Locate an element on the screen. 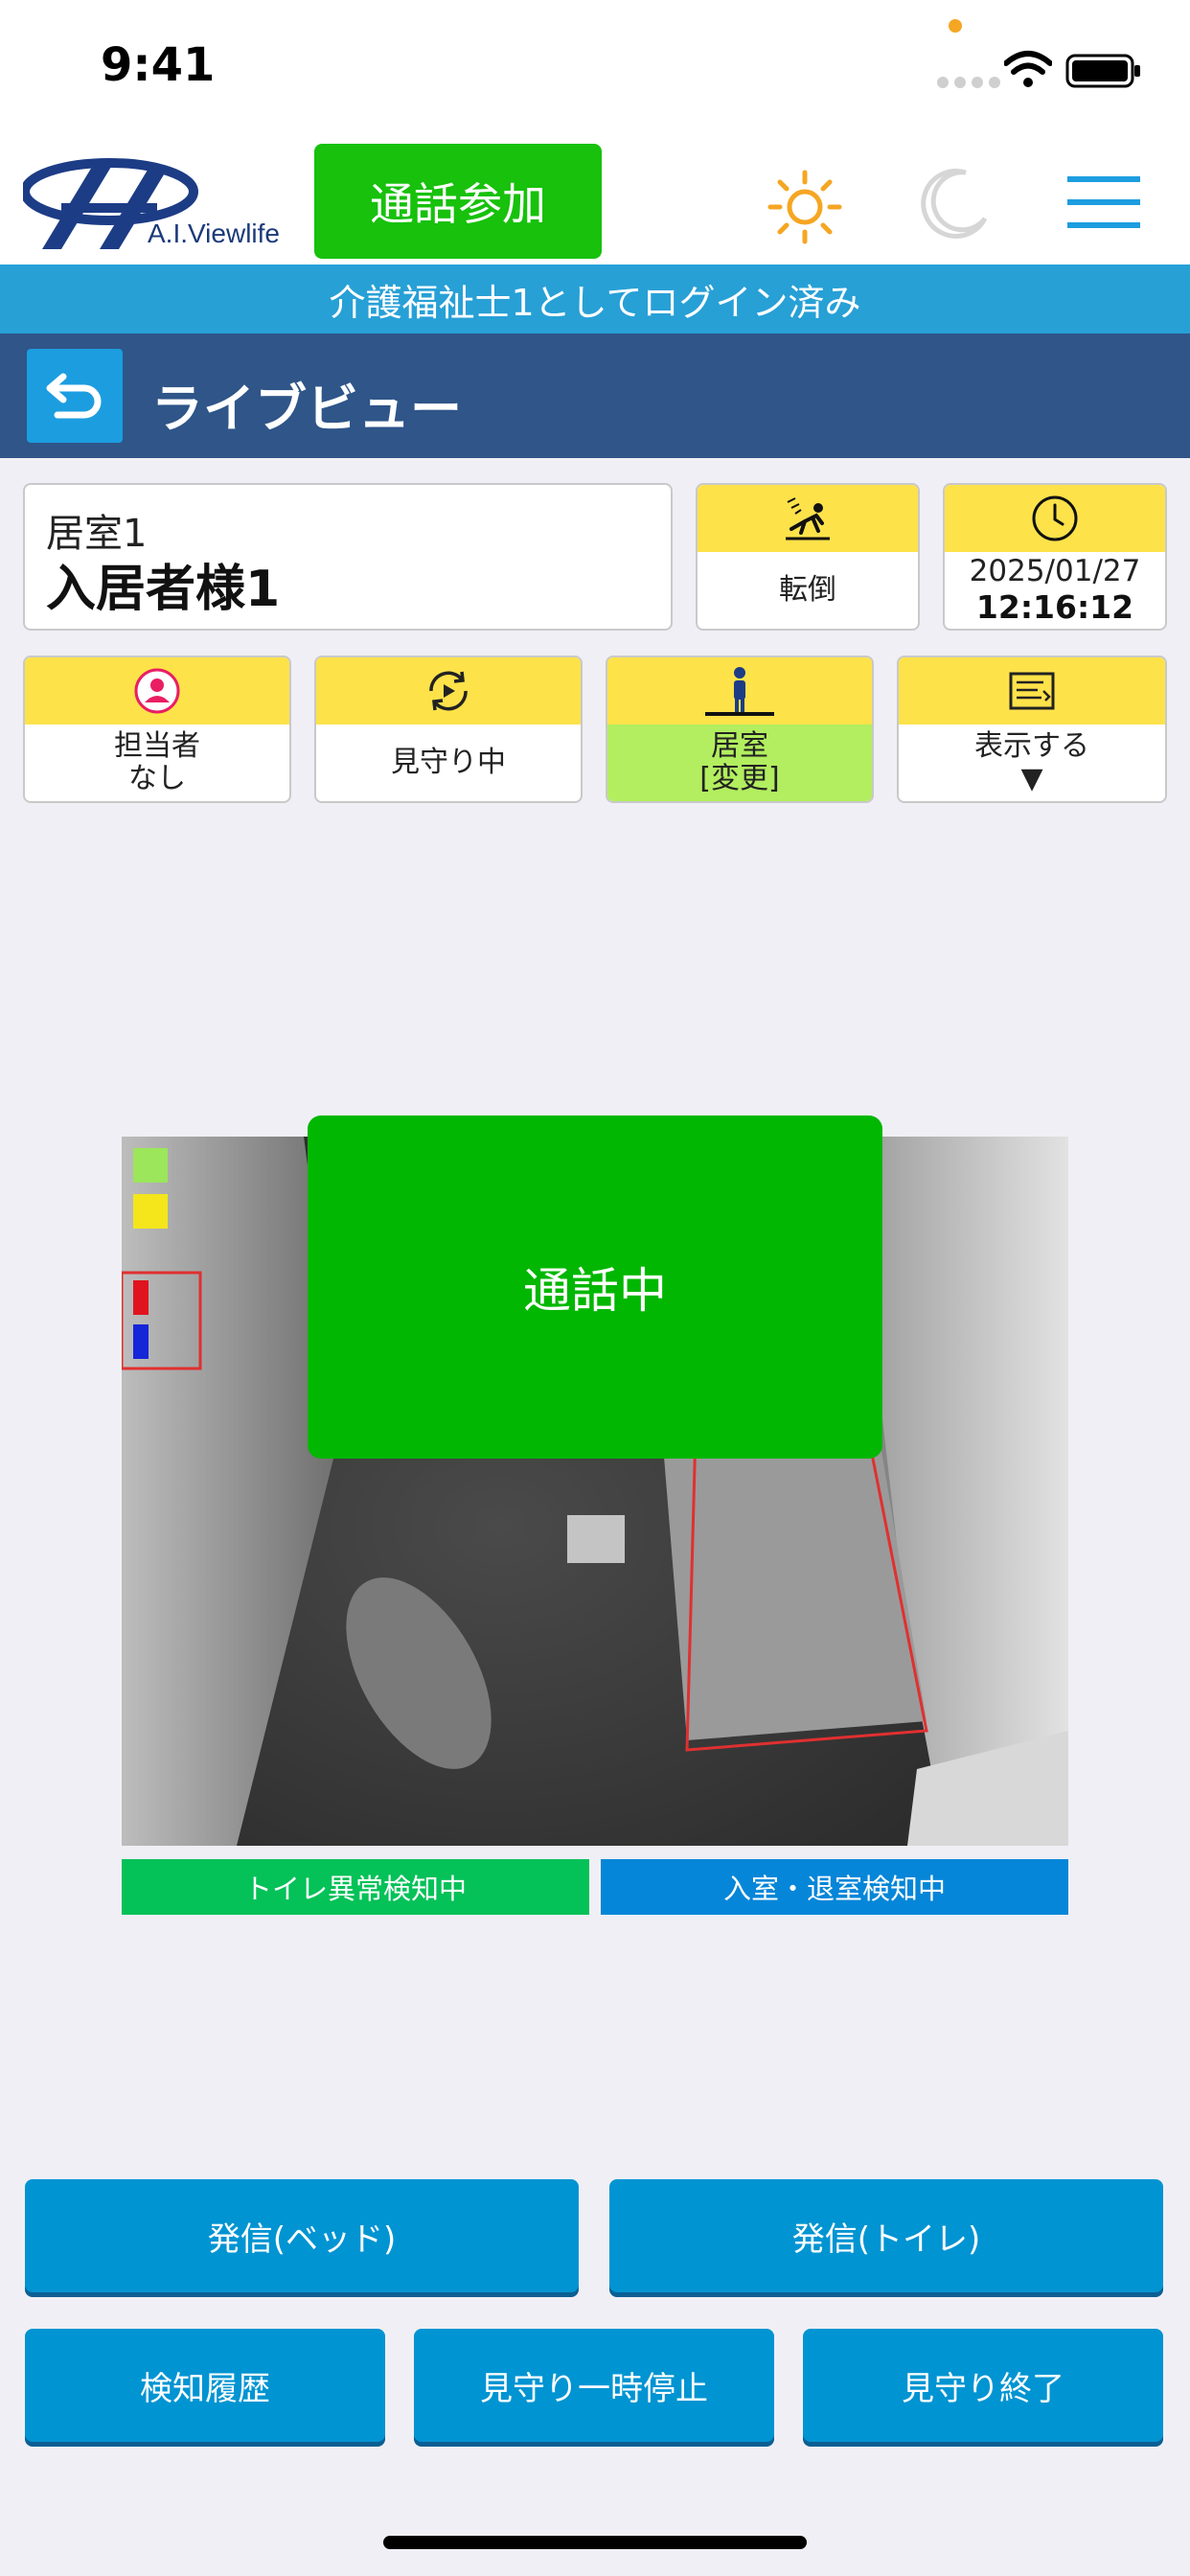  indicator-red is located at coordinates (141, 1297).